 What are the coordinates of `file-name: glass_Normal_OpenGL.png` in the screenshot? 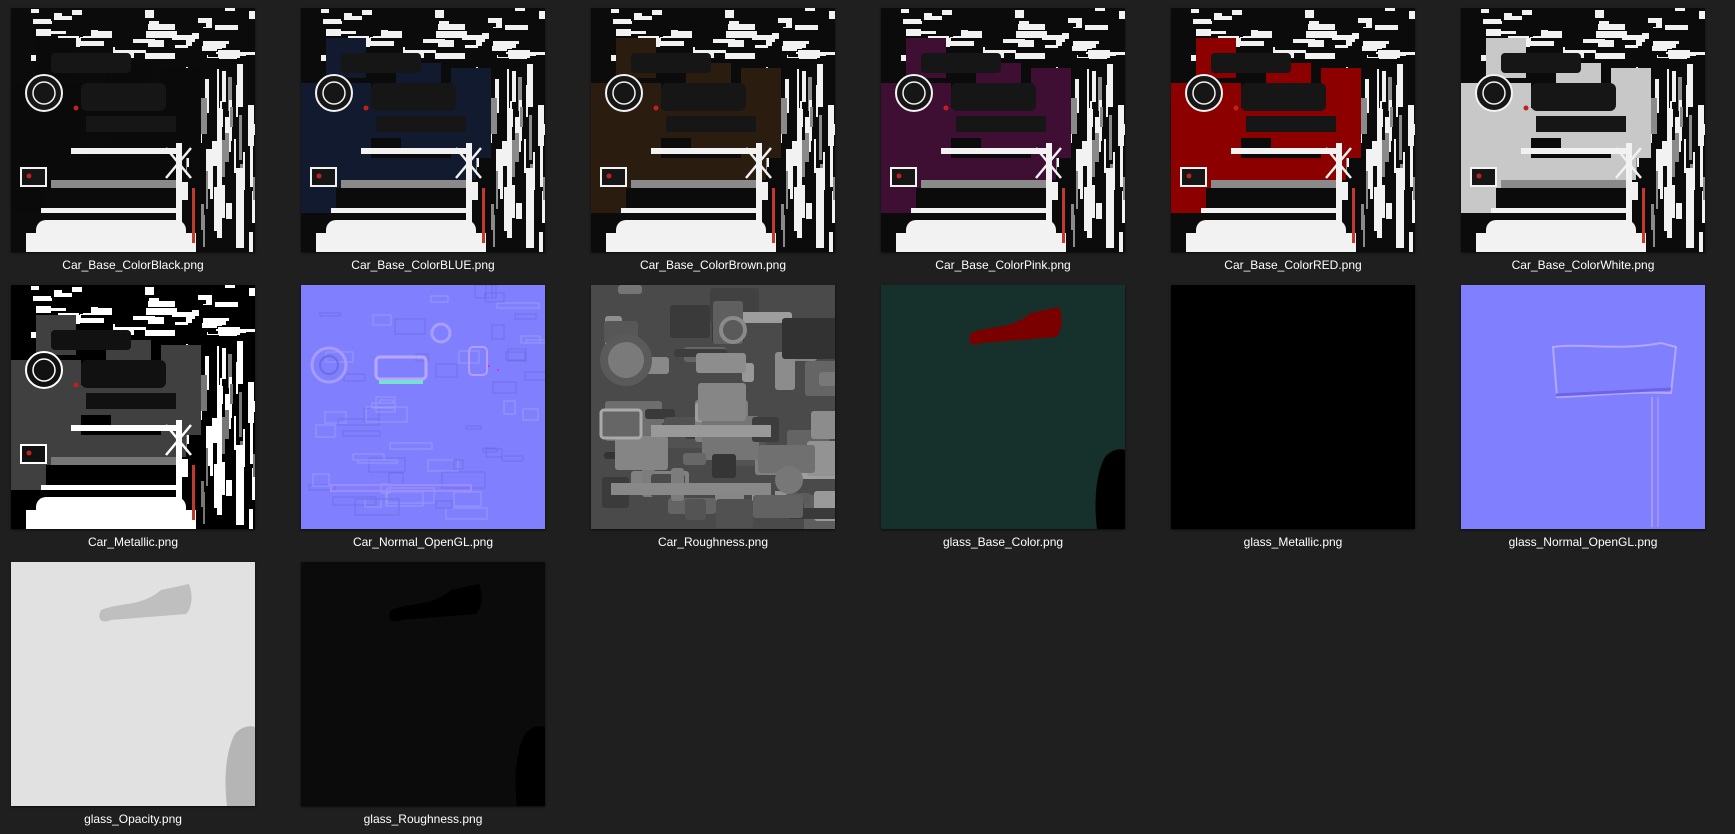 It's located at (1583, 542).